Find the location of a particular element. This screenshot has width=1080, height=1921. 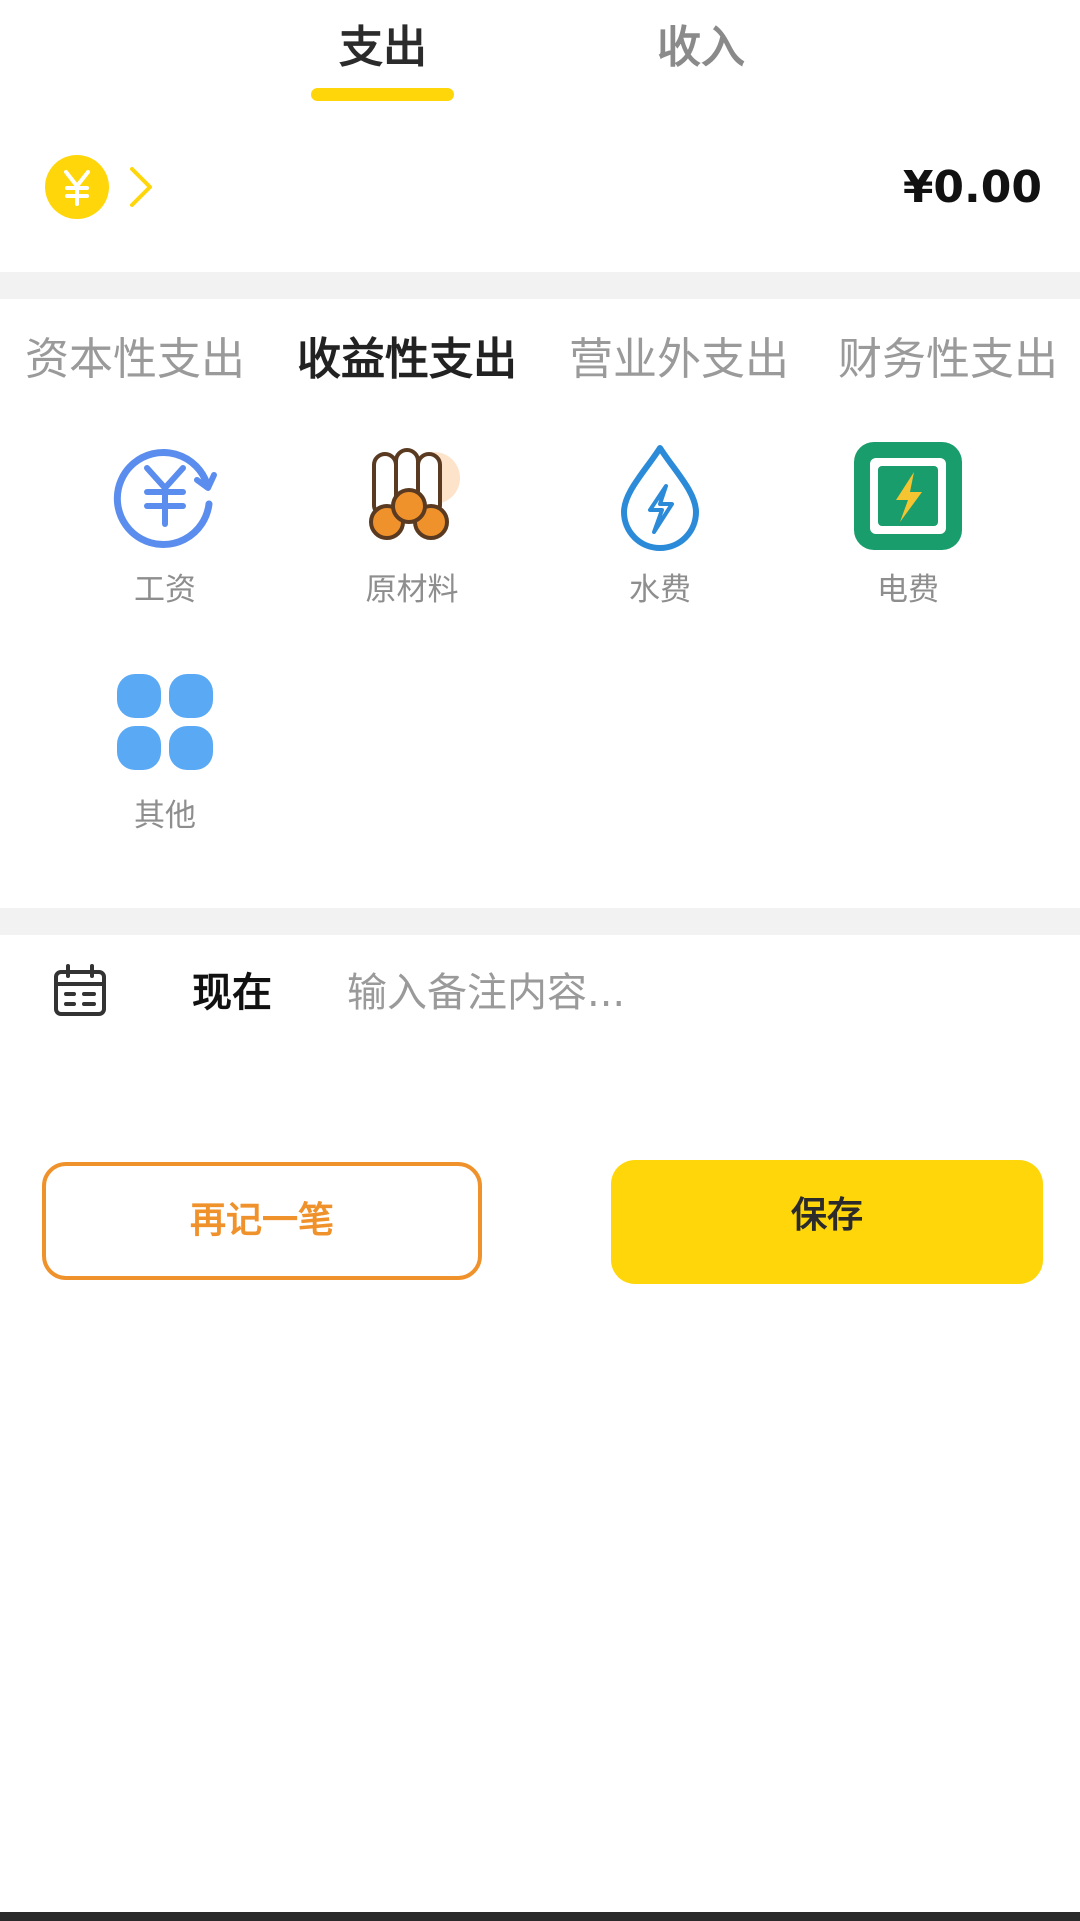

category-electricity-fee: 电费 is located at coordinates (908, 525).